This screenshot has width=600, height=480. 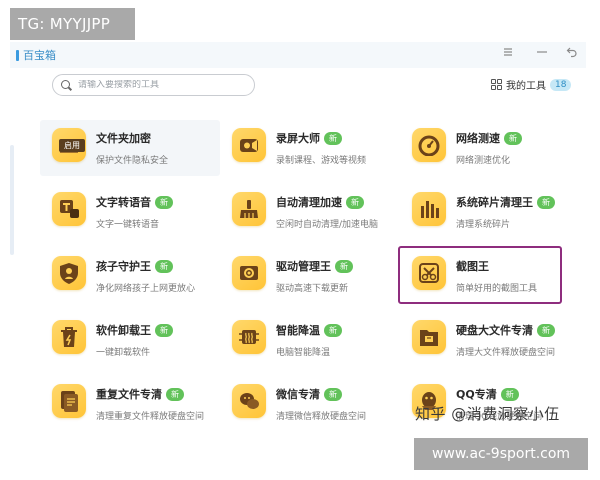 What do you see at coordinates (12, 200) in the screenshot?
I see `left-edge-bar` at bounding box center [12, 200].